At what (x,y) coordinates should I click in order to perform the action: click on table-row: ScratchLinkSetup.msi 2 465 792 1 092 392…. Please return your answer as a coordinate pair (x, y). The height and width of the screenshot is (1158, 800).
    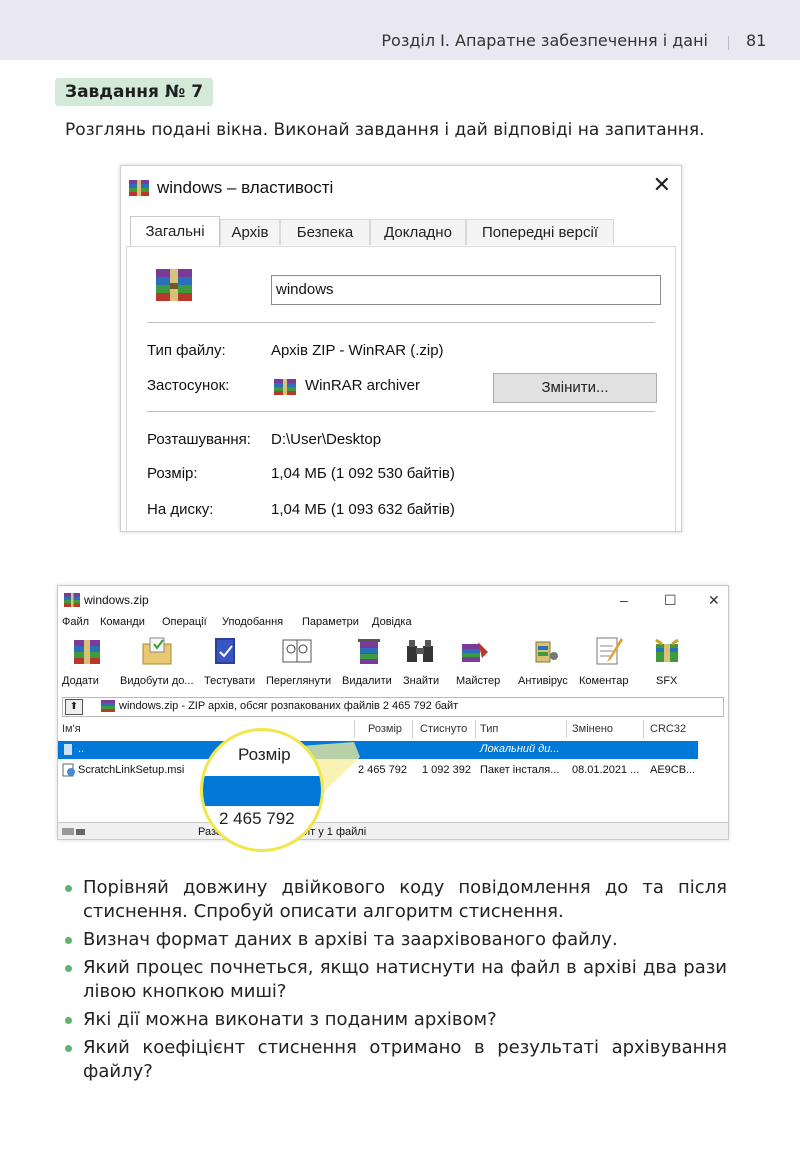
    Looking at the image, I should click on (378, 771).